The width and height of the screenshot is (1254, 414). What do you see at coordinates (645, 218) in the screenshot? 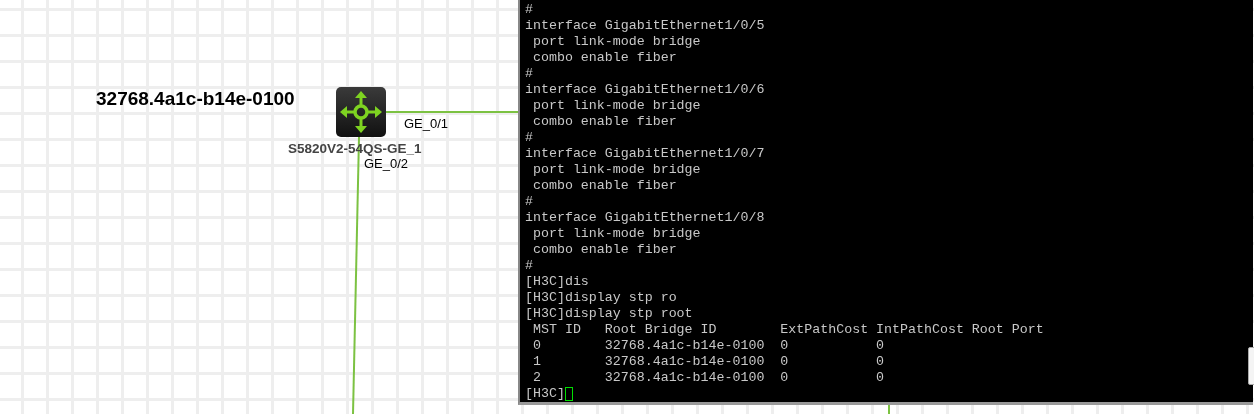
I see `terminal-line: interface GigabitEthernet1/0/8` at bounding box center [645, 218].